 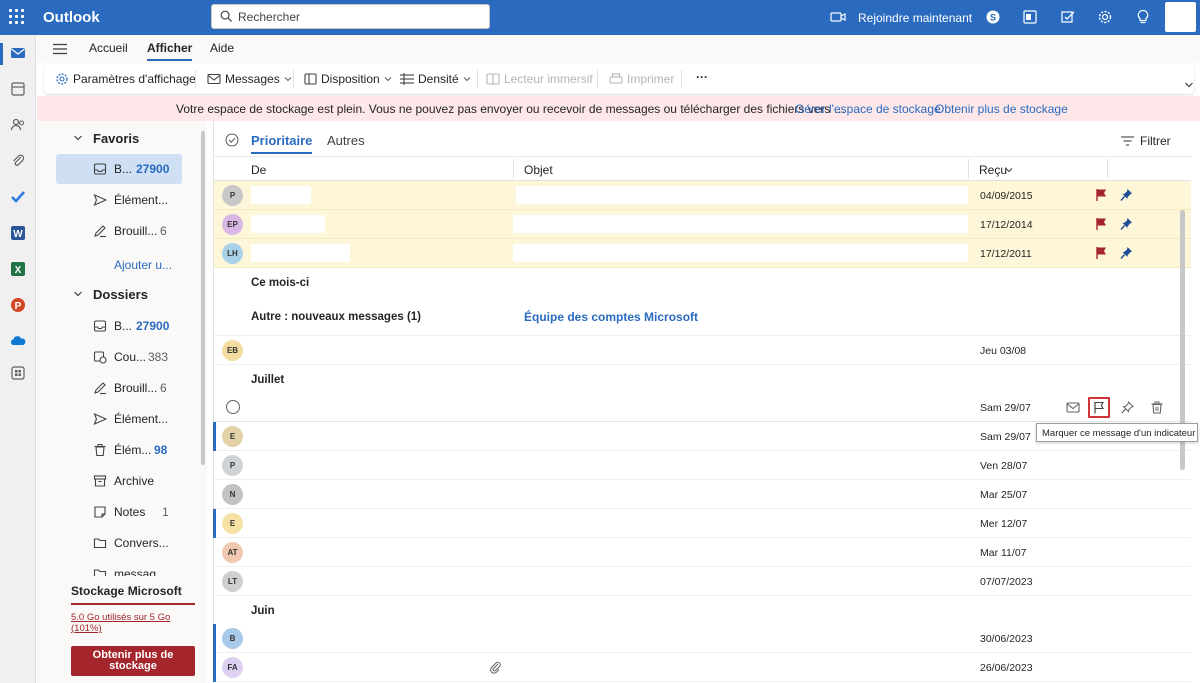 What do you see at coordinates (119, 388) in the screenshot?
I see `folder-drafts: Brouill... 6` at bounding box center [119, 388].